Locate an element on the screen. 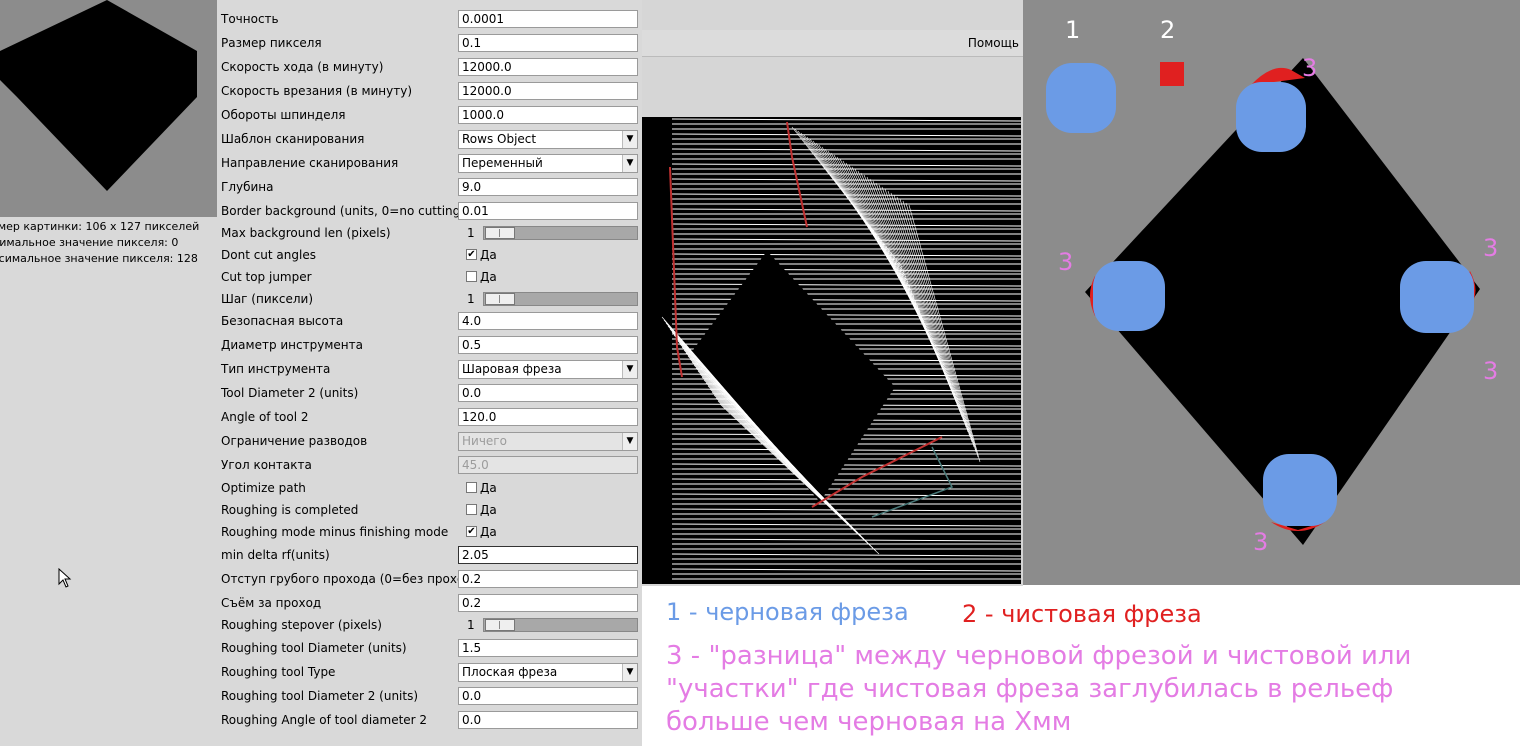 This screenshot has width=1520, height=746. label-2: 2 is located at coordinates (1168, 30).